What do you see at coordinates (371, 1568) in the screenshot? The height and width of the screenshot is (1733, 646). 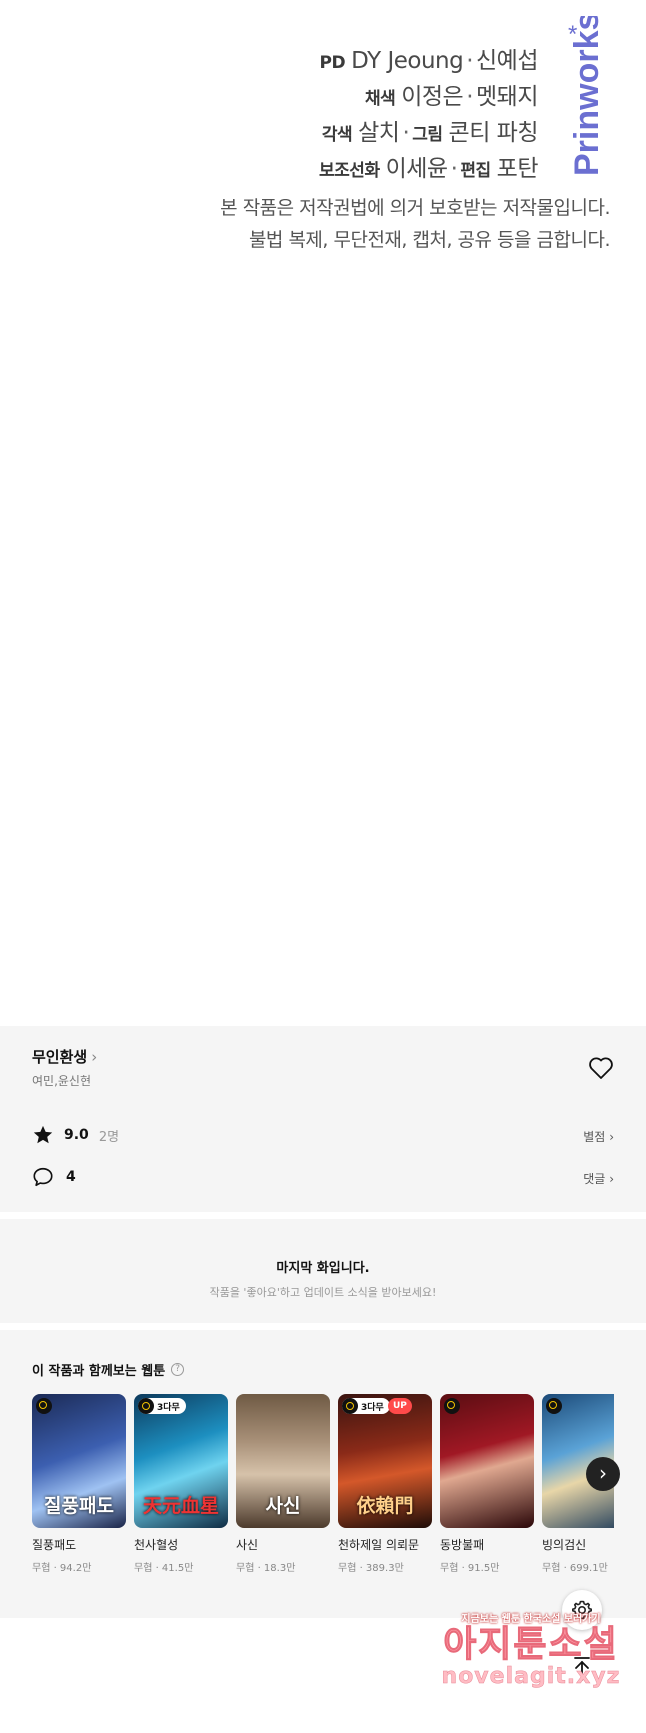 I see `webtoon-meta: 무협 · 389.3만` at bounding box center [371, 1568].